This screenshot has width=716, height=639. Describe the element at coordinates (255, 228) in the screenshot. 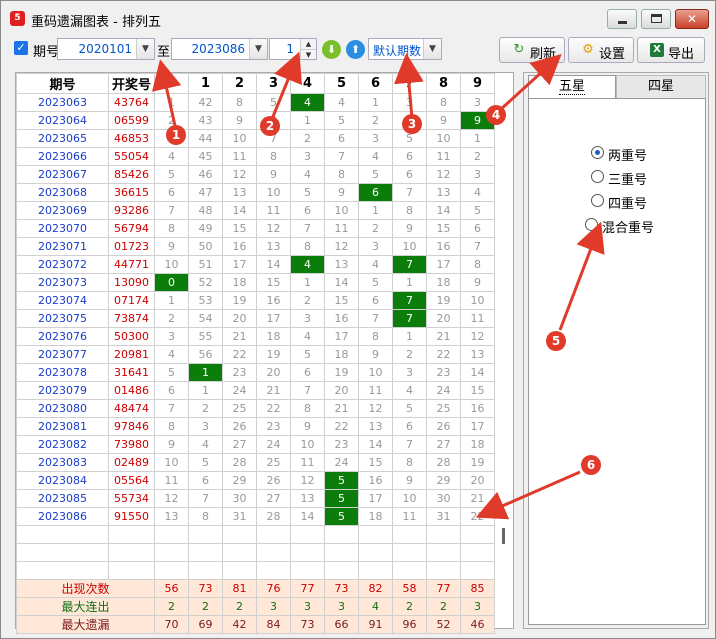

I see `table-row: 2023070 56794 8 49 15 12 7 11 2 9 15 6` at that location.